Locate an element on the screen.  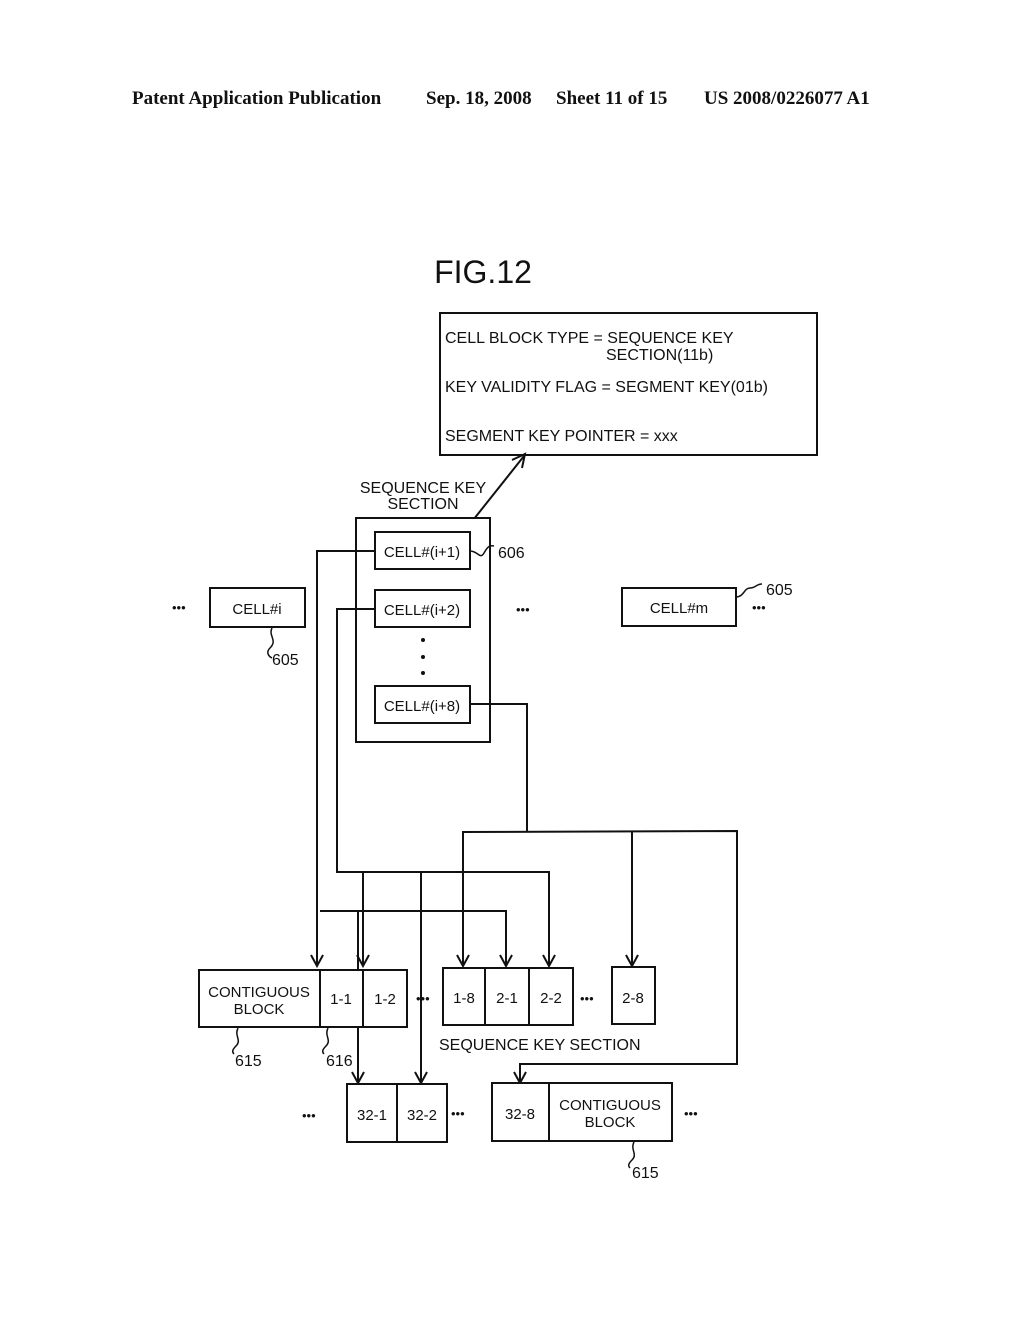
row1-contiguous-block-group: CONTIGUOUS BLOCK 1-1 1-2 is located at coordinates (303, 998).